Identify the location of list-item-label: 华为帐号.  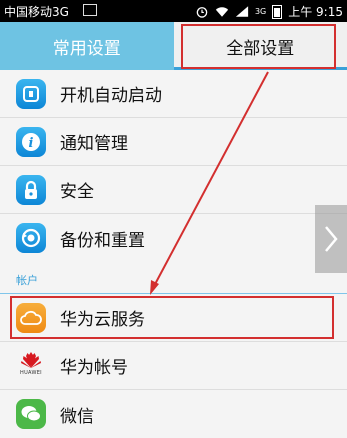
(94, 365).